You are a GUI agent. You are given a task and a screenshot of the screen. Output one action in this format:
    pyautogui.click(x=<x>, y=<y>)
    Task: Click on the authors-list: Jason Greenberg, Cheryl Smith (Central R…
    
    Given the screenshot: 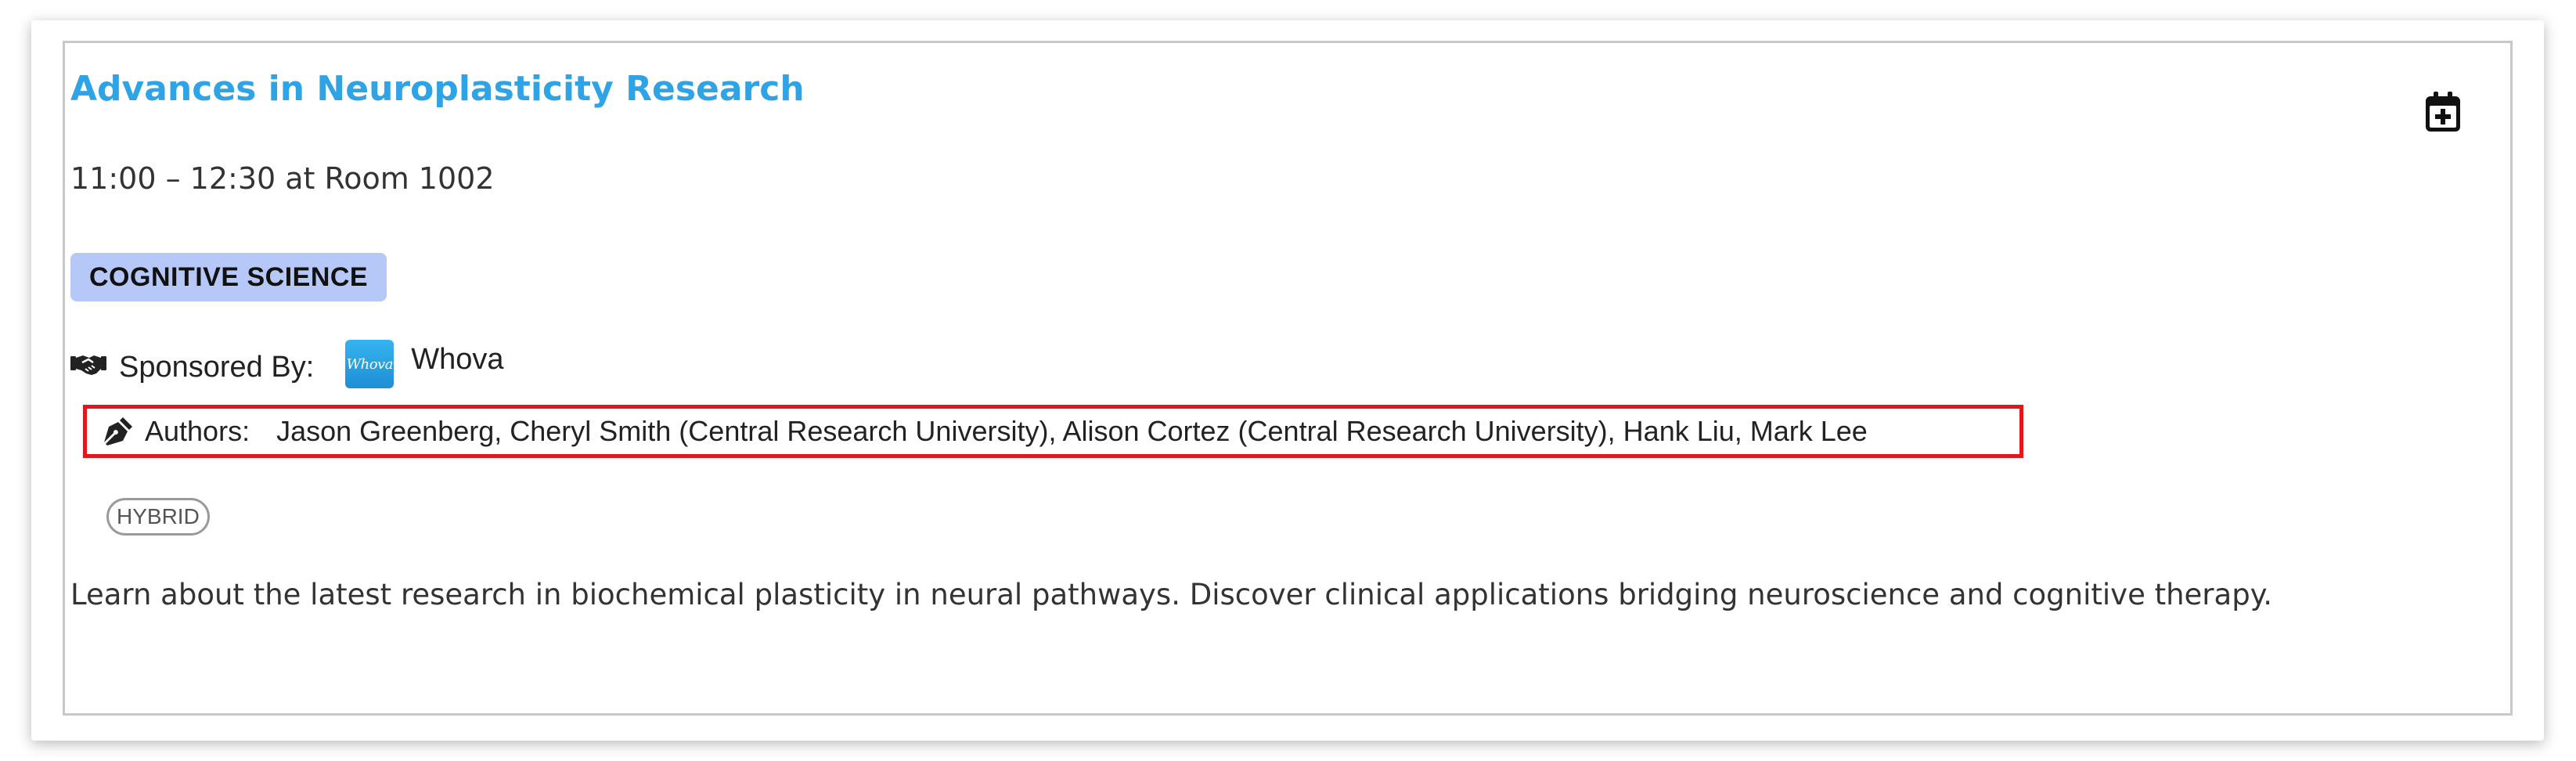 What is the action you would take?
    pyautogui.click(x=1072, y=431)
    